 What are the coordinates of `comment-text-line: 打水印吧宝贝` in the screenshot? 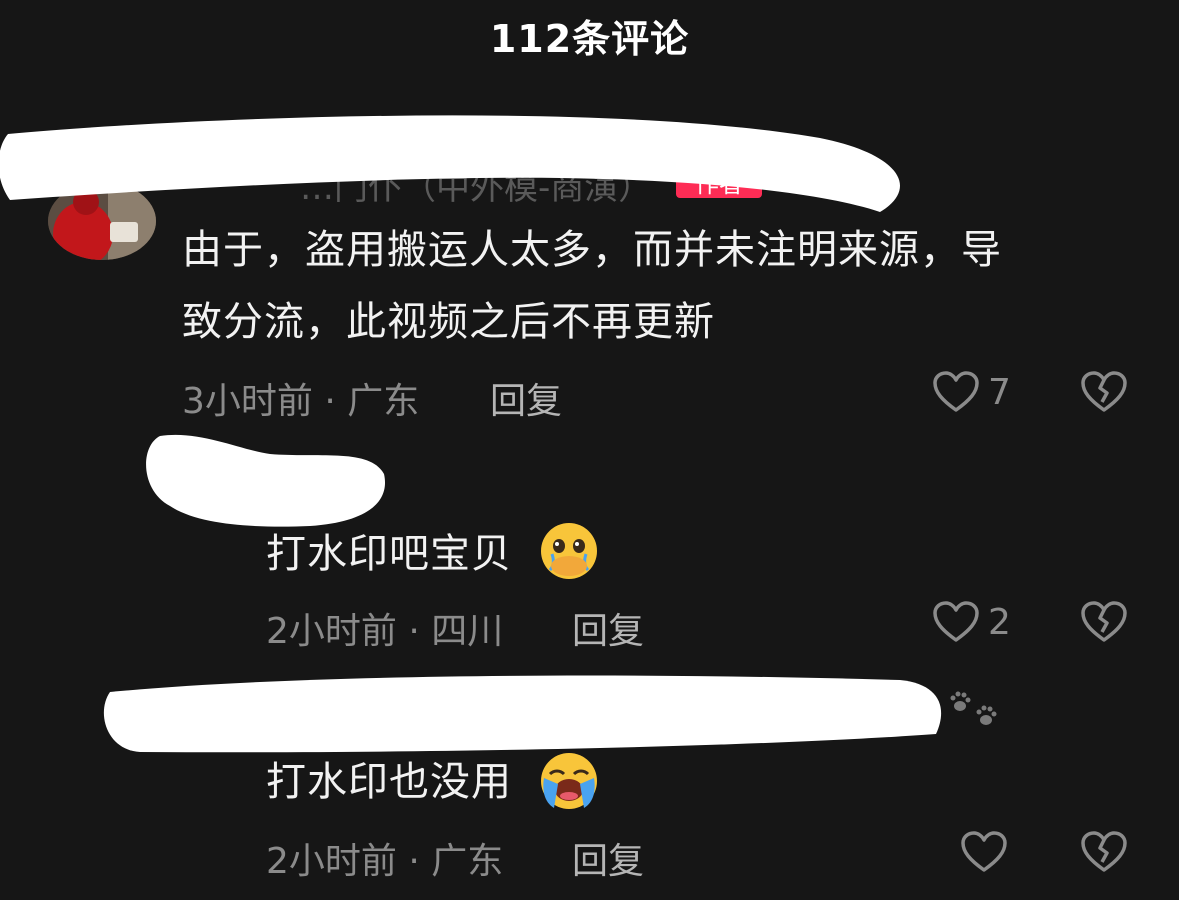 It's located at (389, 554).